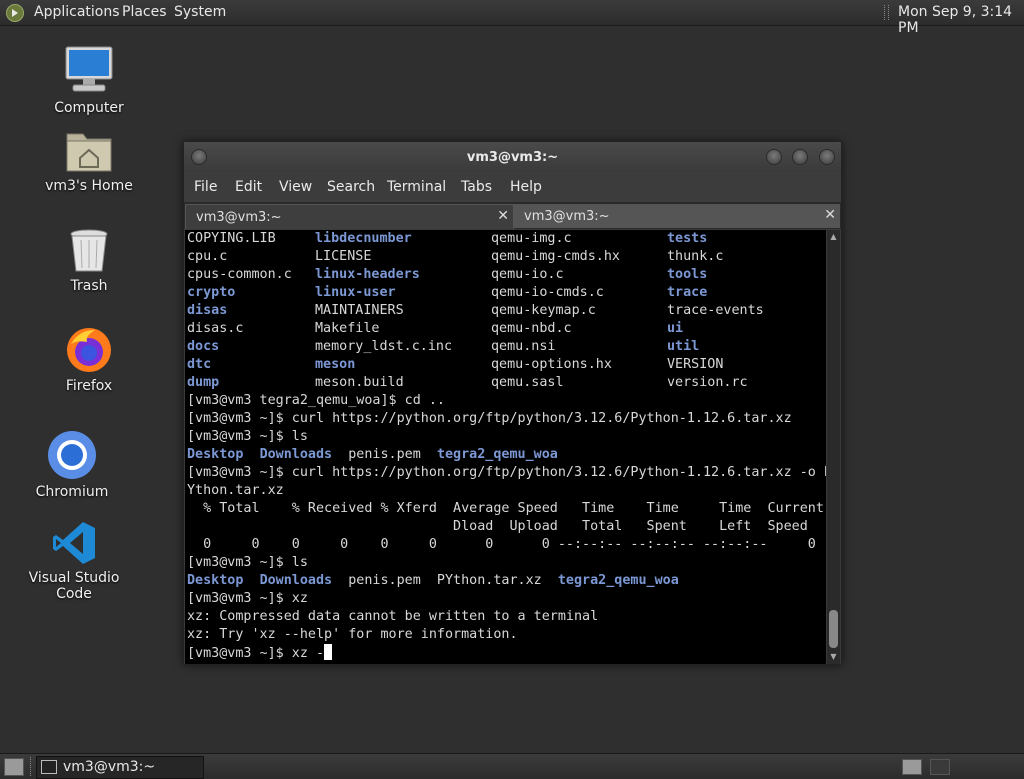 The image size is (1024, 779). What do you see at coordinates (363, 238) in the screenshot?
I see `directory-entry: libdecnumber` at bounding box center [363, 238].